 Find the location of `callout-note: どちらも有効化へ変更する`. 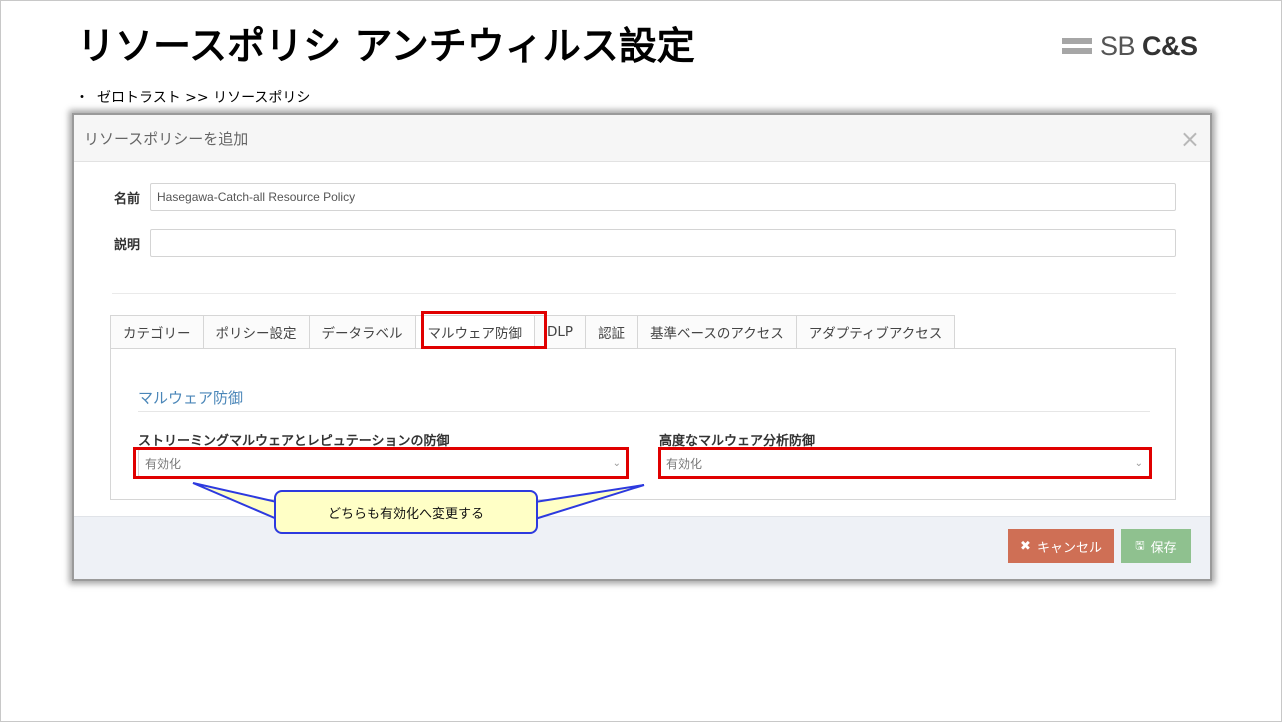

callout-note: どちらも有効化へ変更する is located at coordinates (406, 512).